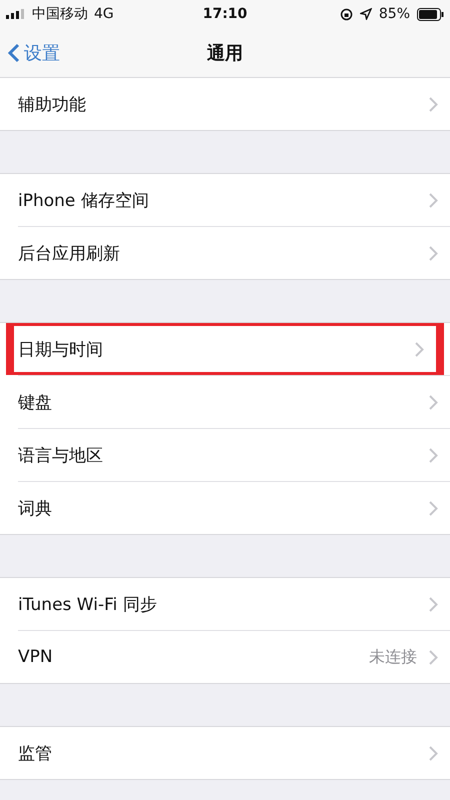 The height and width of the screenshot is (800, 450). I want to click on back-button: 设置, so click(34, 52).